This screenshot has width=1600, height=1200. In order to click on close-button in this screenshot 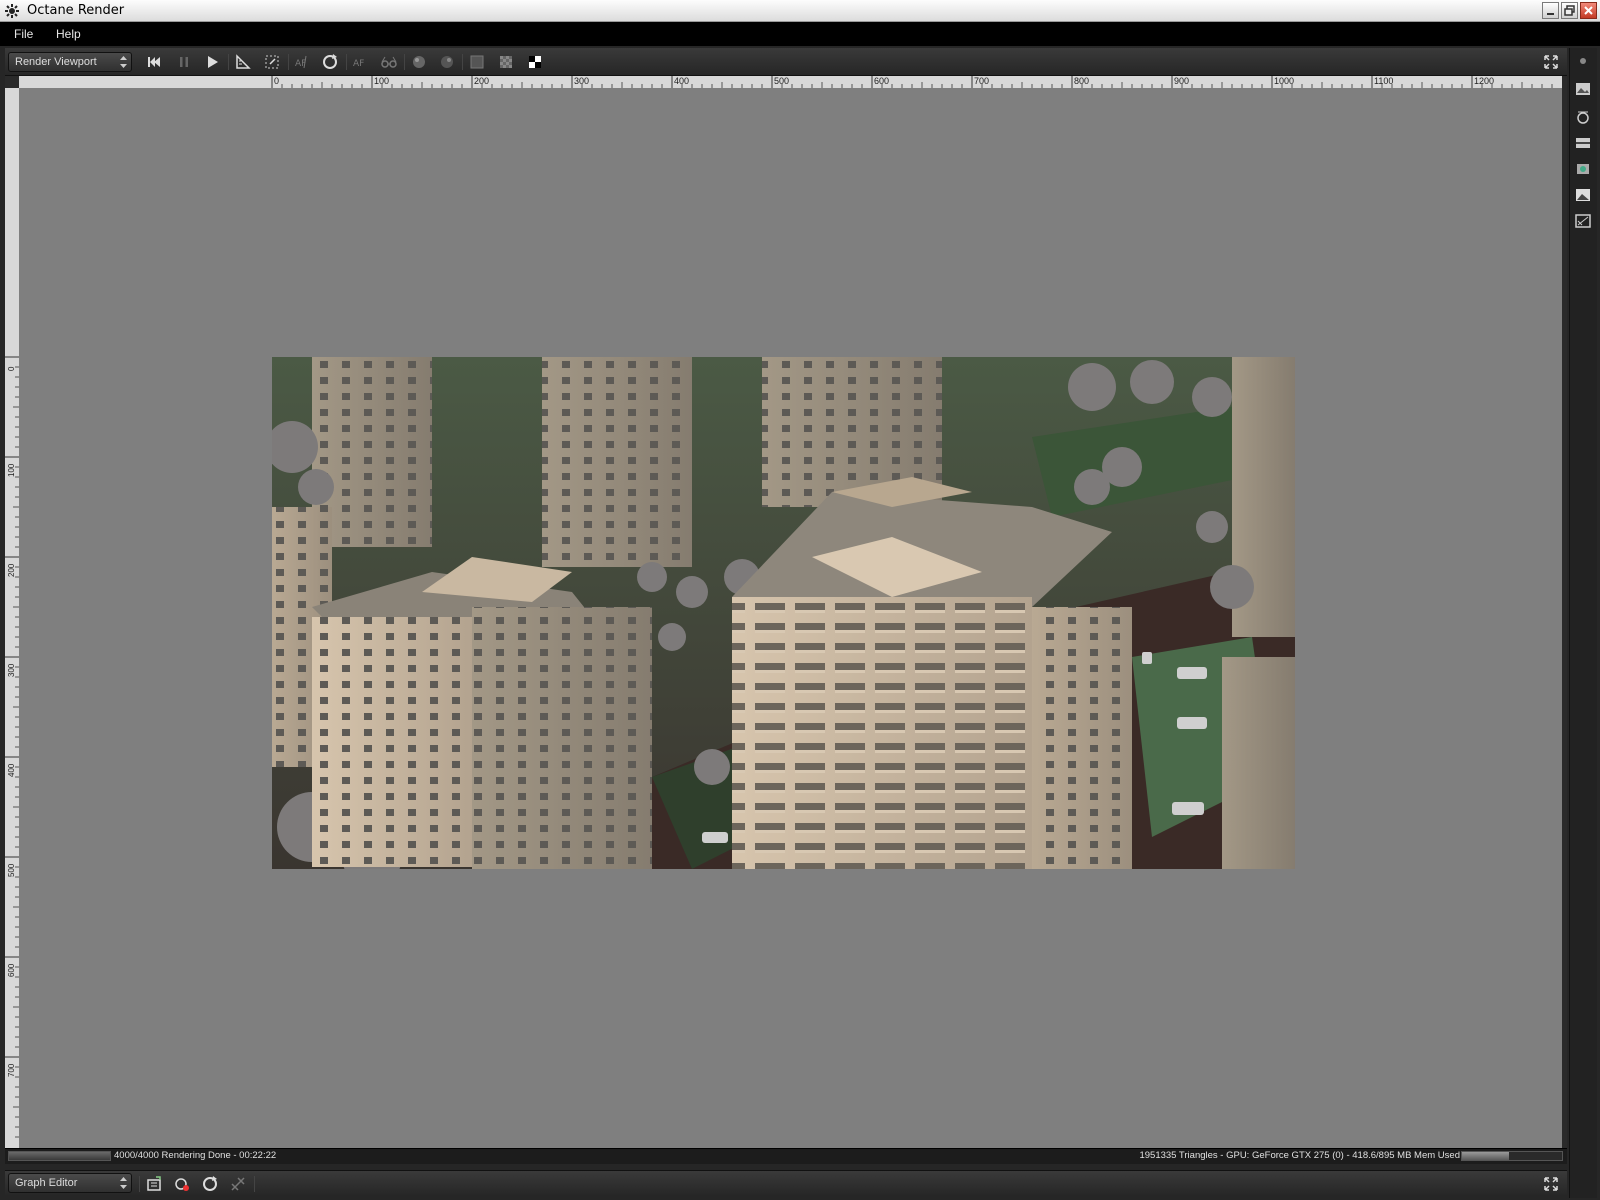, I will do `click(1588, 10)`.